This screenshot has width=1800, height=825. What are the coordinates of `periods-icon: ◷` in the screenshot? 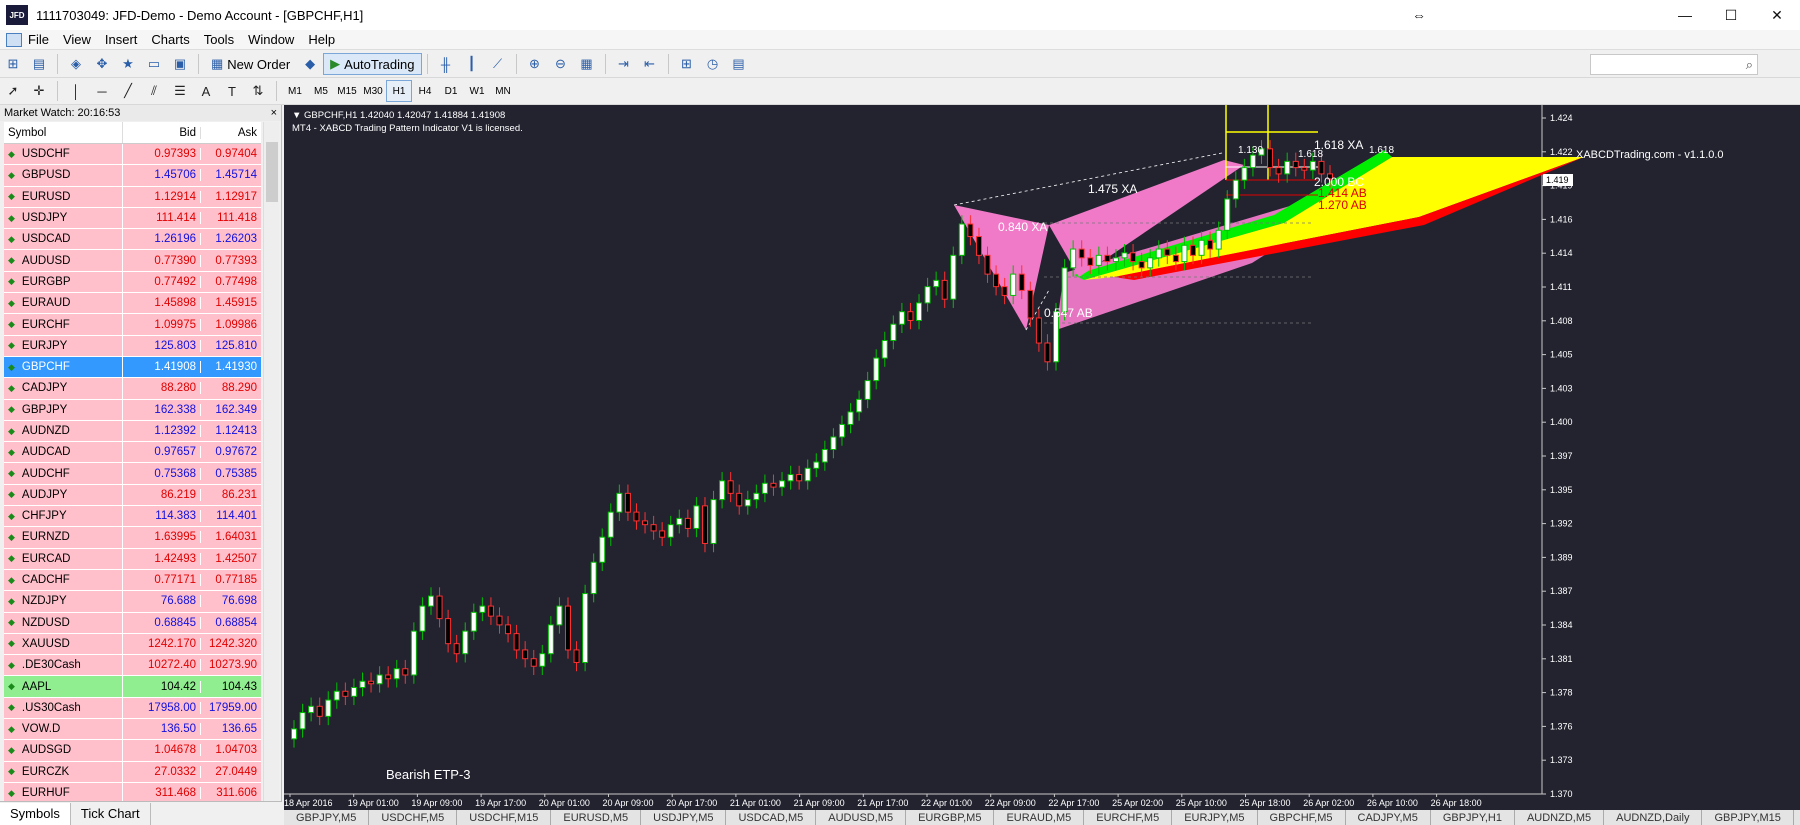 It's located at (713, 64).